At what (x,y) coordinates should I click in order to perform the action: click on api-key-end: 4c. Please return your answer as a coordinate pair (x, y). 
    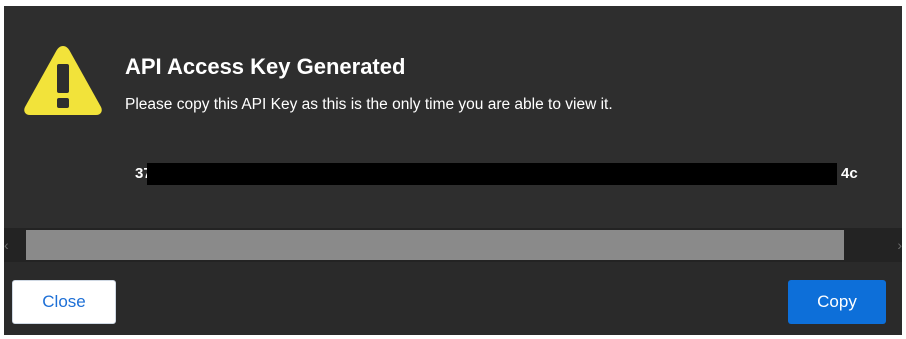
    Looking at the image, I should click on (849, 173).